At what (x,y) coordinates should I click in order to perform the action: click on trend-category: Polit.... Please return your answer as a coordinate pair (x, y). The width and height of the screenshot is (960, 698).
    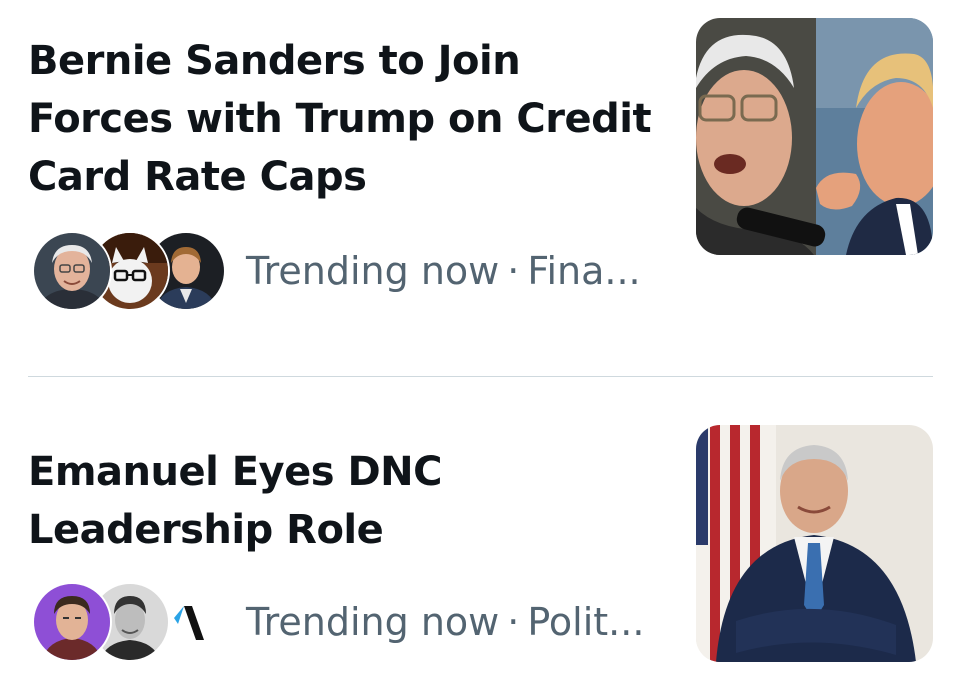
    Looking at the image, I should click on (586, 622).